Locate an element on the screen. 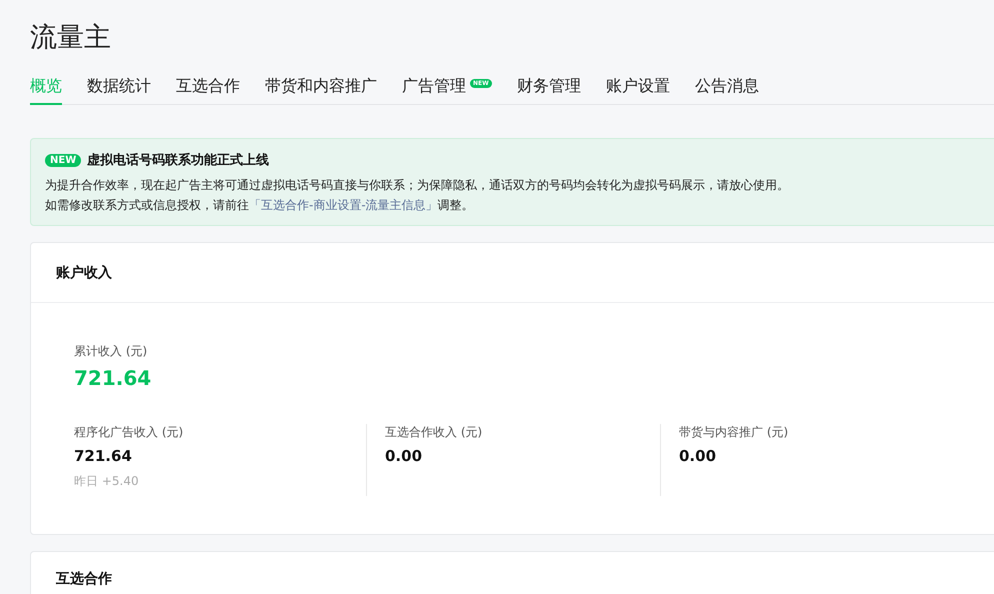  new-badge: NEW is located at coordinates (63, 160).